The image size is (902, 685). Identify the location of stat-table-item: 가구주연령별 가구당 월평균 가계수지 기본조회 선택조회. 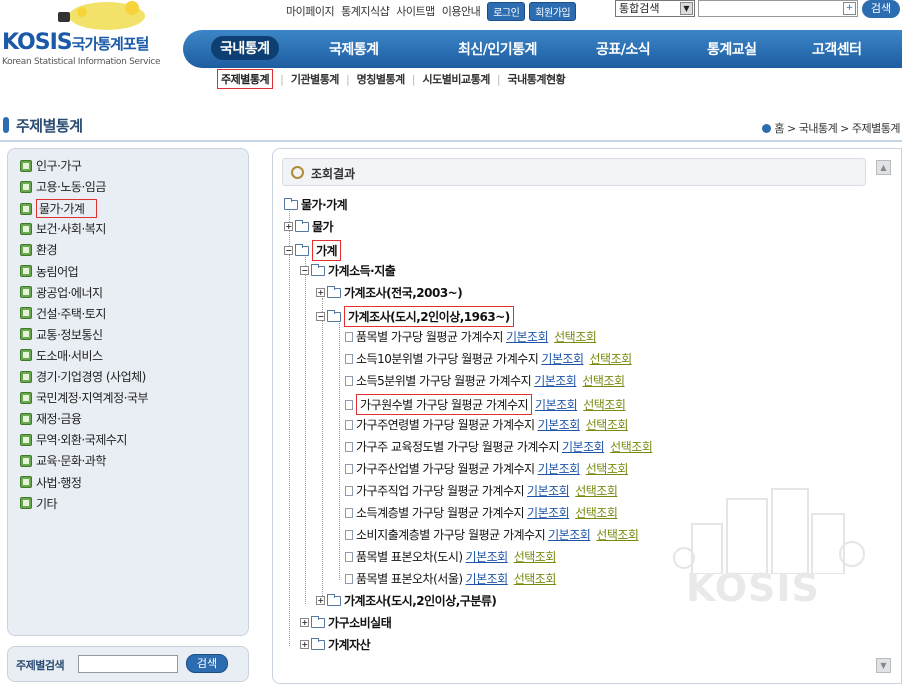
(486, 424).